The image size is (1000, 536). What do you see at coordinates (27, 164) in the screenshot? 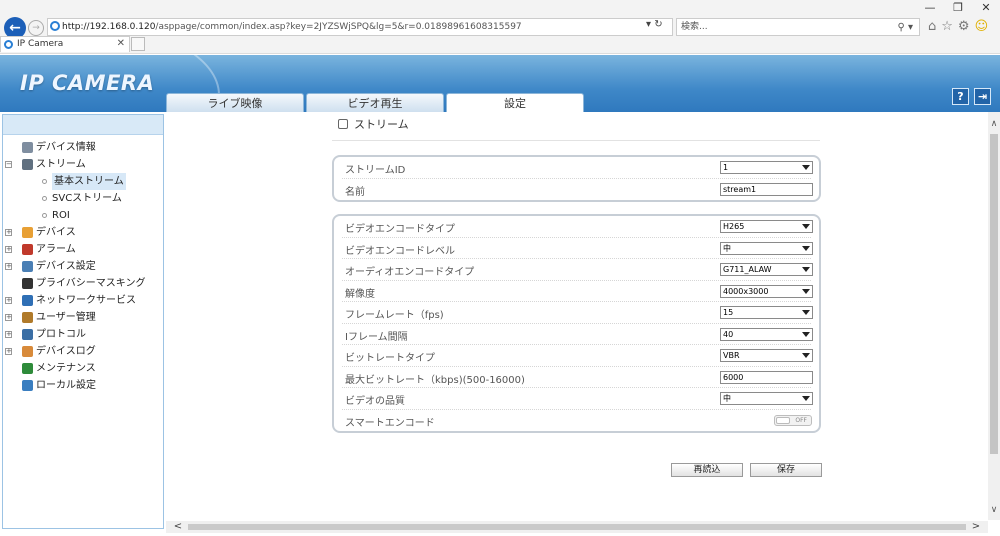
I see `stream-icon` at bounding box center [27, 164].